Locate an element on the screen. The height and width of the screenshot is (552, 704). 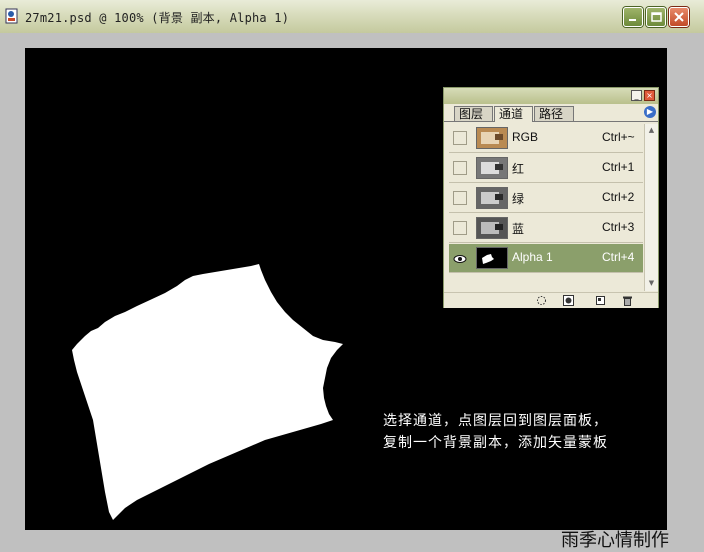
save-selection-icon is located at coordinates (568, 300).